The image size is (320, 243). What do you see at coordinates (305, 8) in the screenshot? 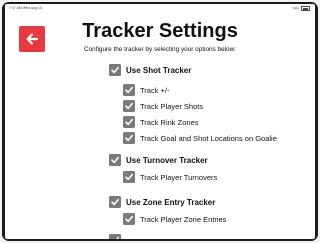
I see `battery-icon` at bounding box center [305, 8].